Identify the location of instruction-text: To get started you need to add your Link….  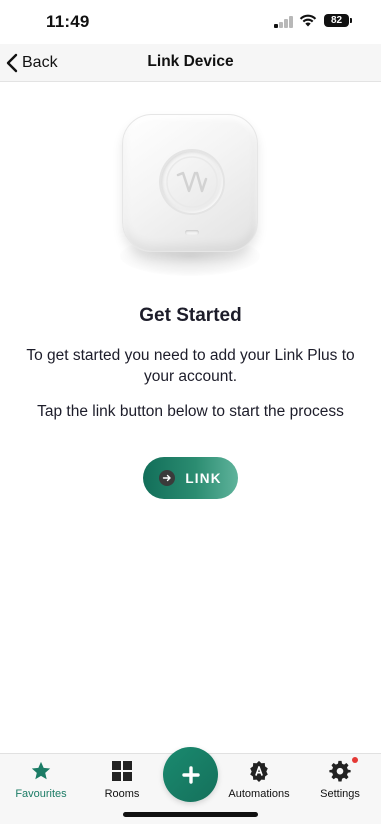
(190, 366).